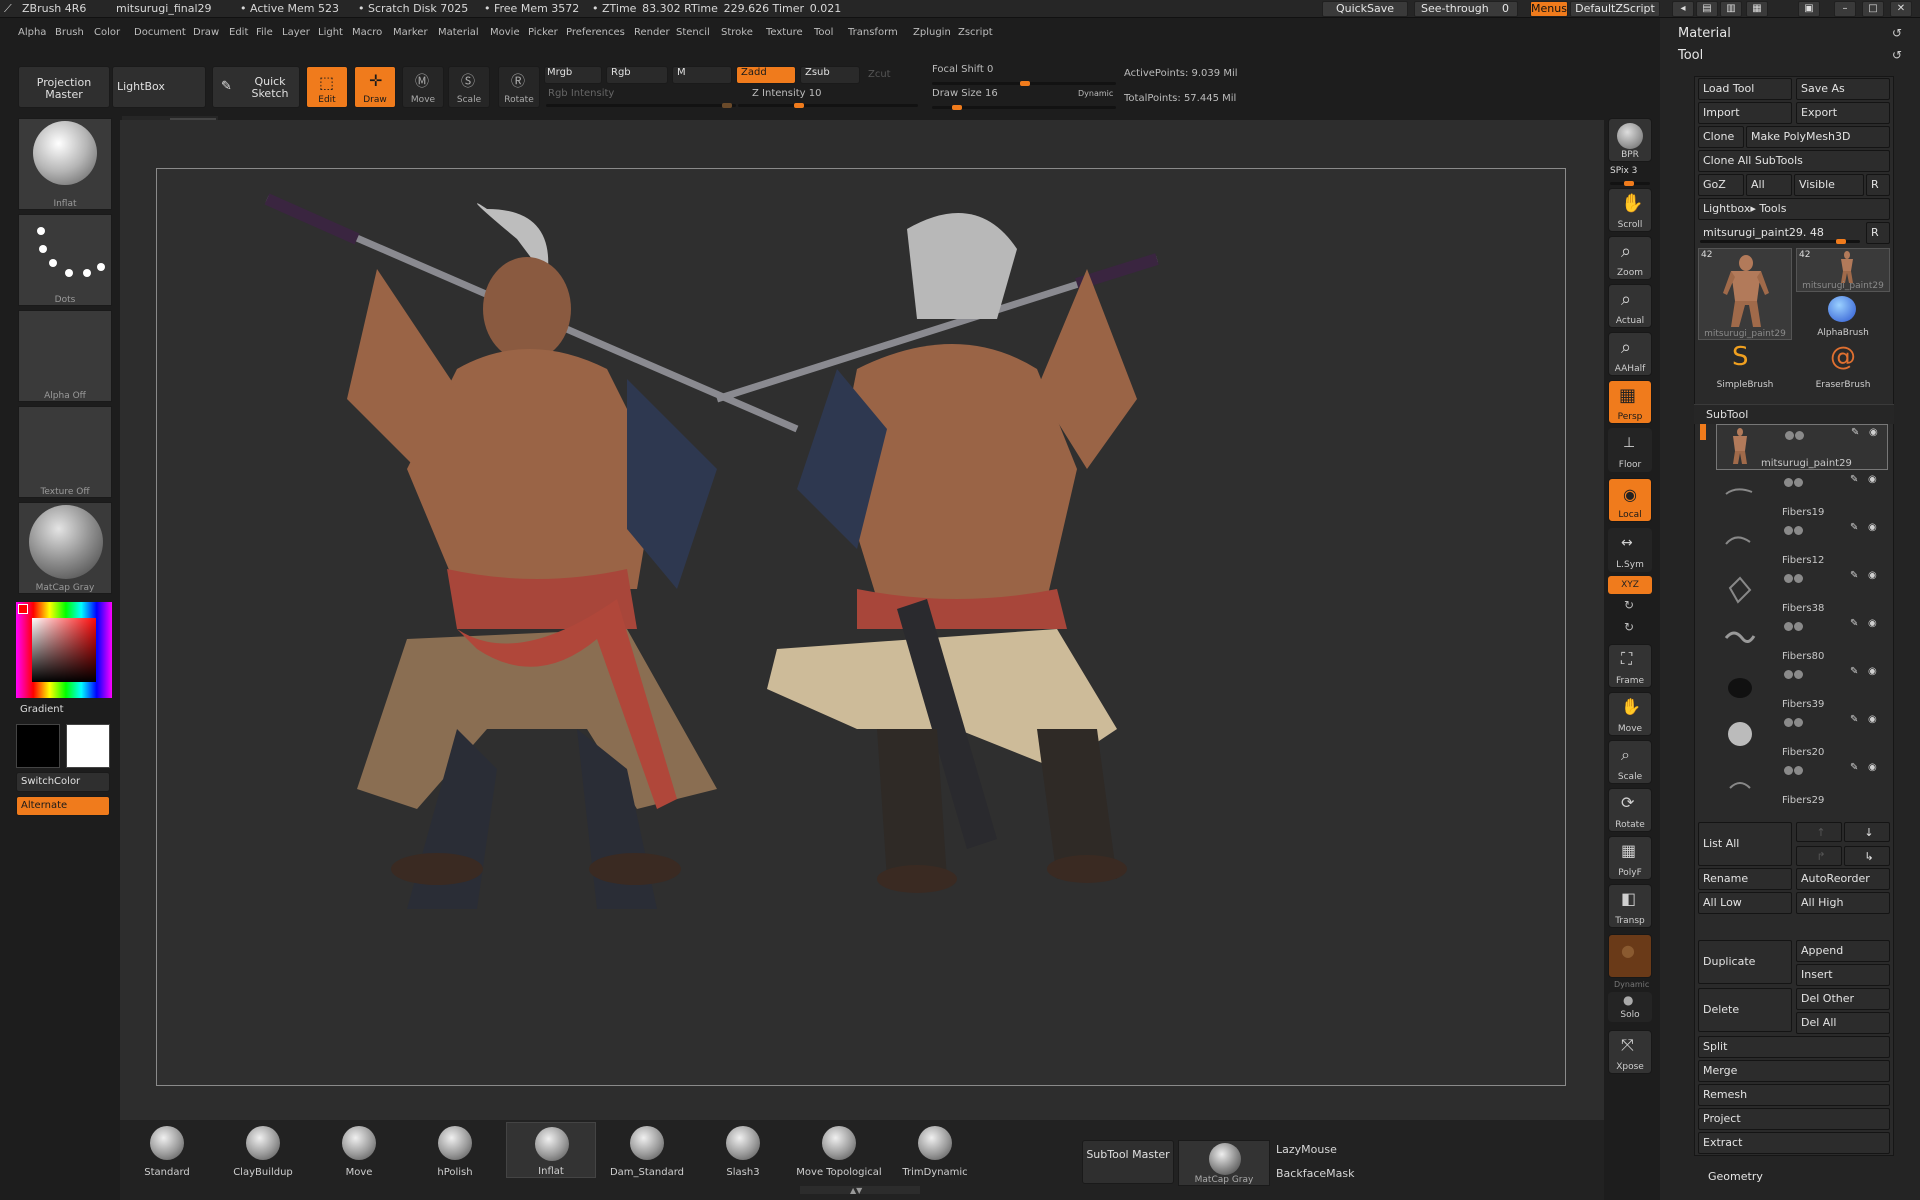 The width and height of the screenshot is (1920, 1200). I want to click on subtool-5-eye-icon: ◉, so click(1872, 671).